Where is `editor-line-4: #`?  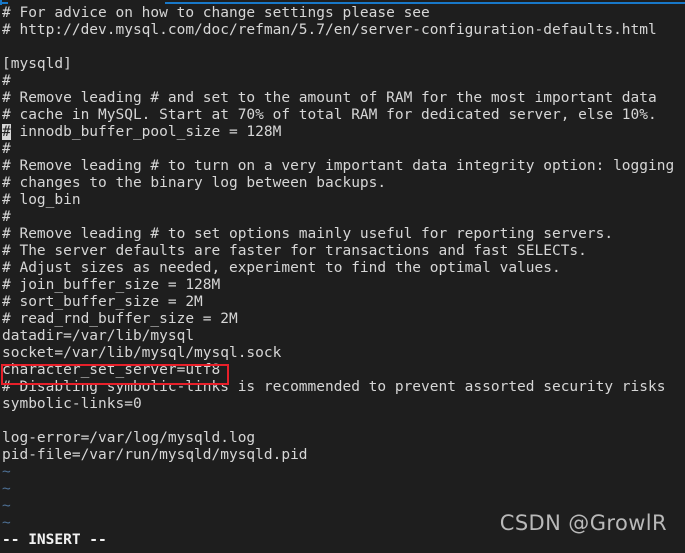 editor-line-4: # is located at coordinates (342, 81).